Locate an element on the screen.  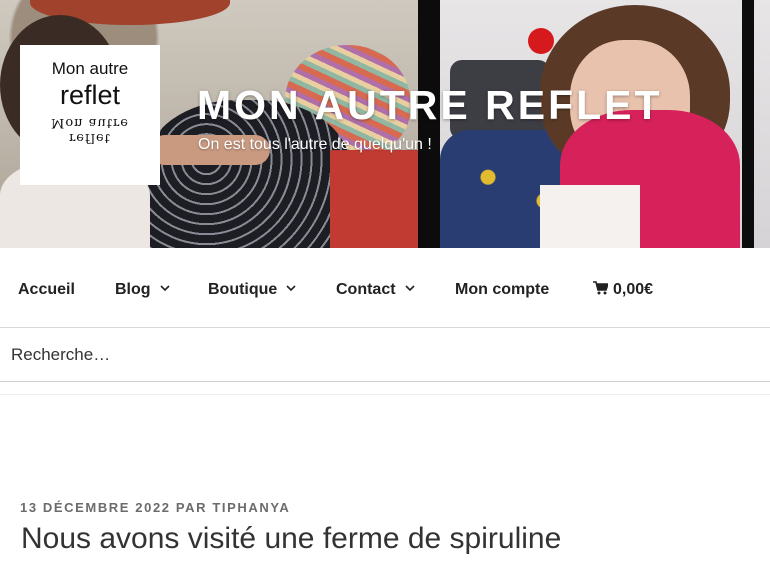
post-meta: 13 DÉCEMBRE 2022 PAR TIPHANYA is located at coordinates (155, 507).